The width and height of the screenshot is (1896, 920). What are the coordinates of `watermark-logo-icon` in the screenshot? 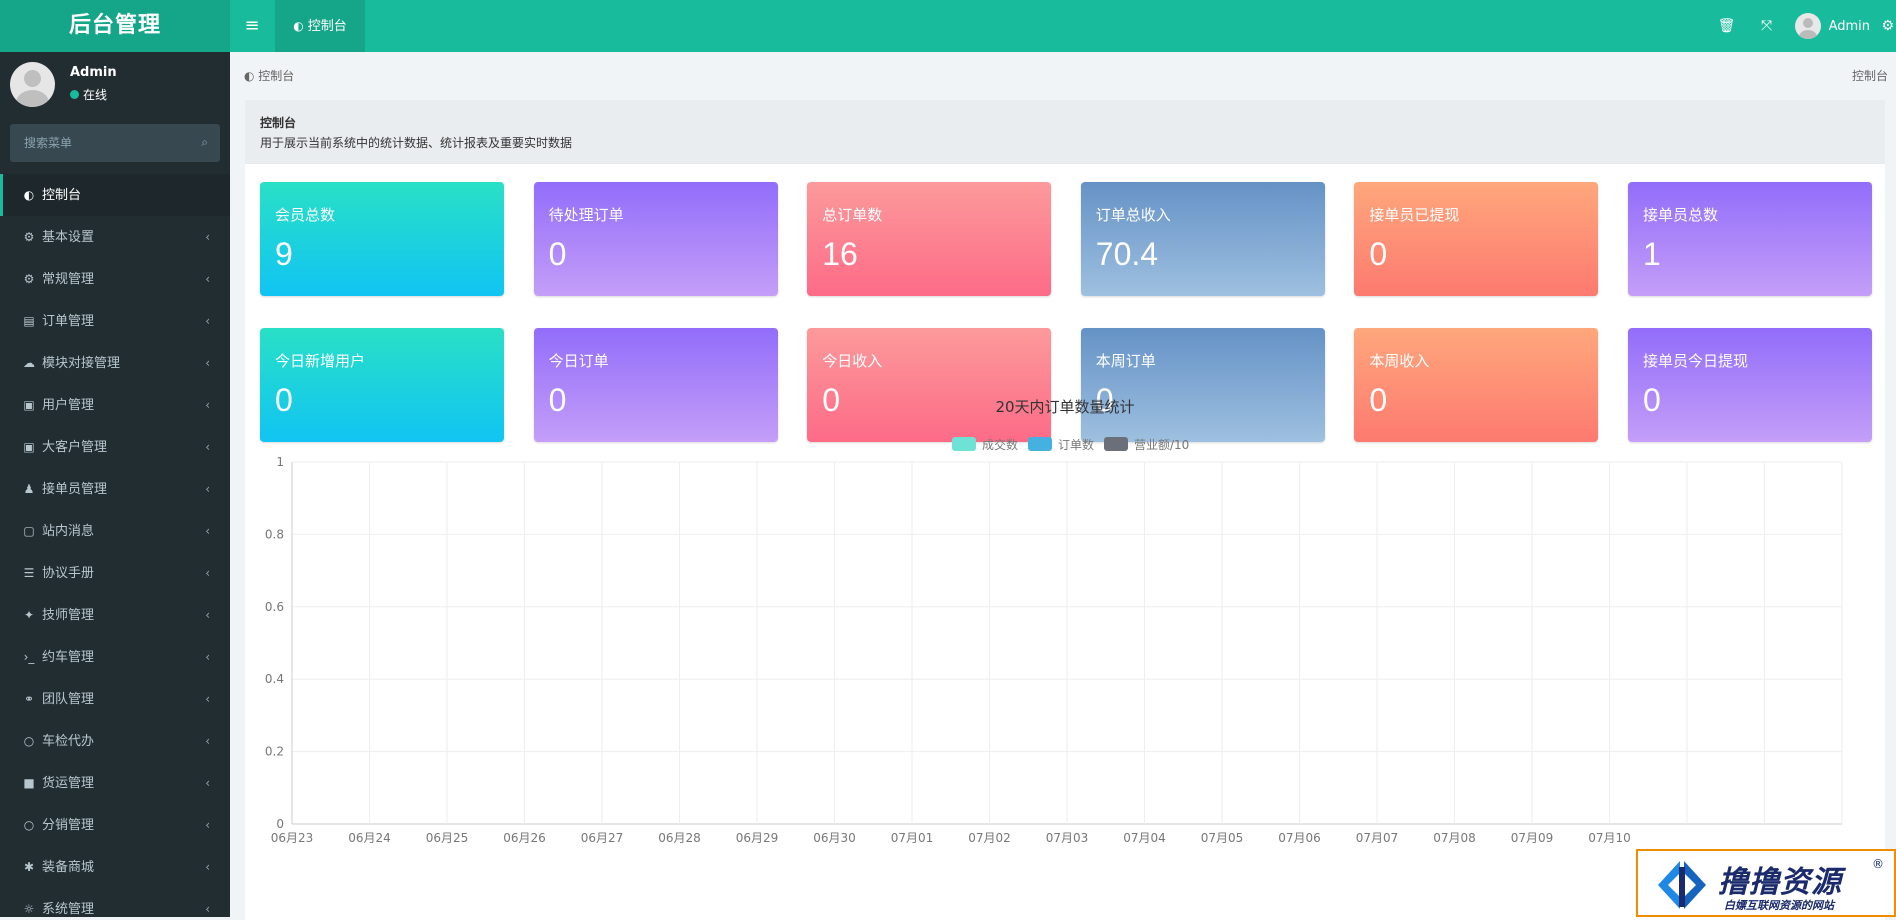 It's located at (1682, 885).